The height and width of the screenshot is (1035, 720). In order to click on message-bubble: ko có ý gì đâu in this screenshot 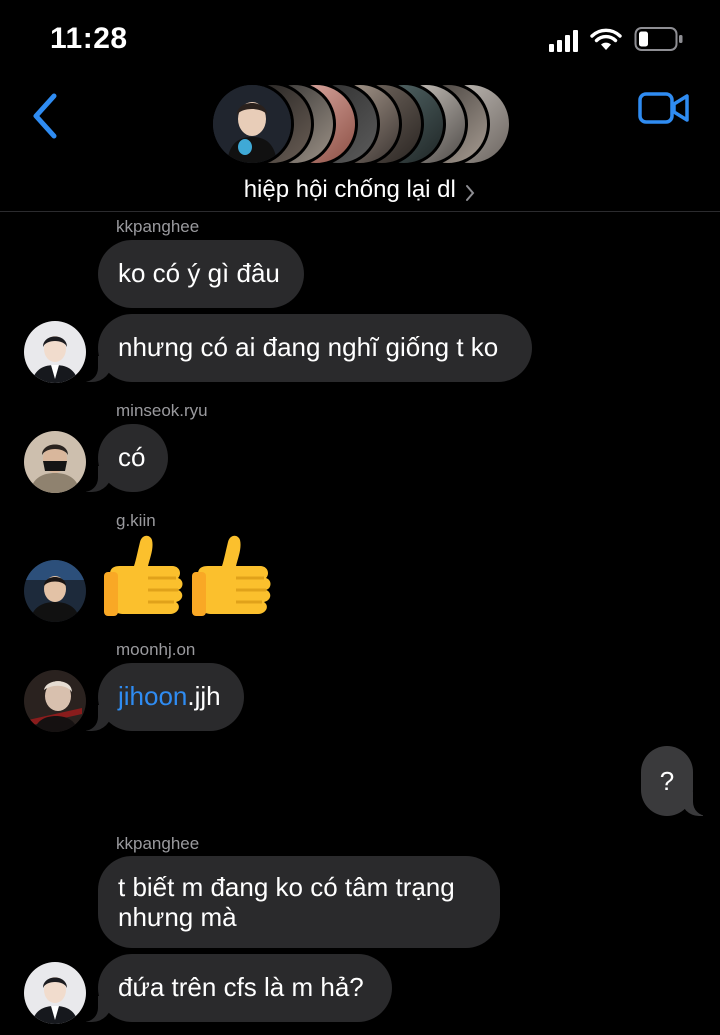, I will do `click(201, 274)`.